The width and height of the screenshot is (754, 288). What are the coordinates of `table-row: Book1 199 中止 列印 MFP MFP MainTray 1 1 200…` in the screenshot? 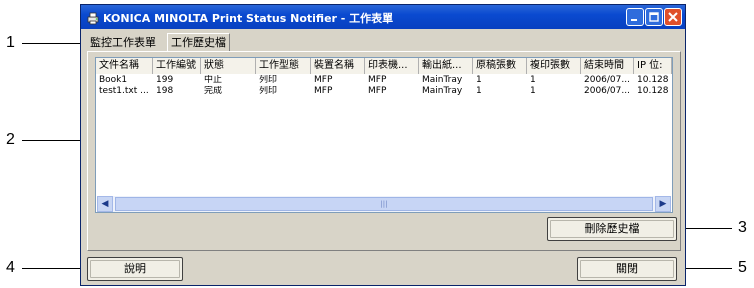 It's located at (384, 80).